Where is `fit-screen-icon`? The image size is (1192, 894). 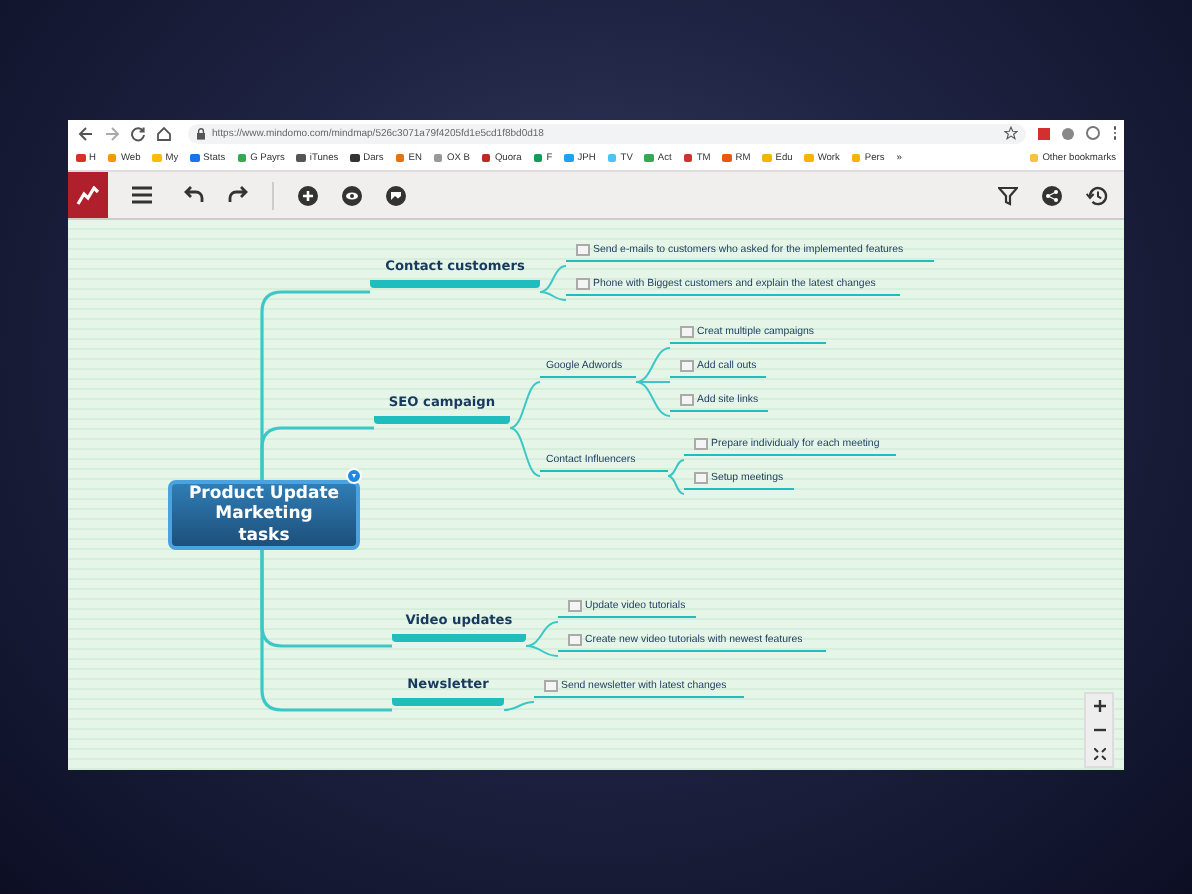
fit-screen-icon is located at coordinates (1099, 754).